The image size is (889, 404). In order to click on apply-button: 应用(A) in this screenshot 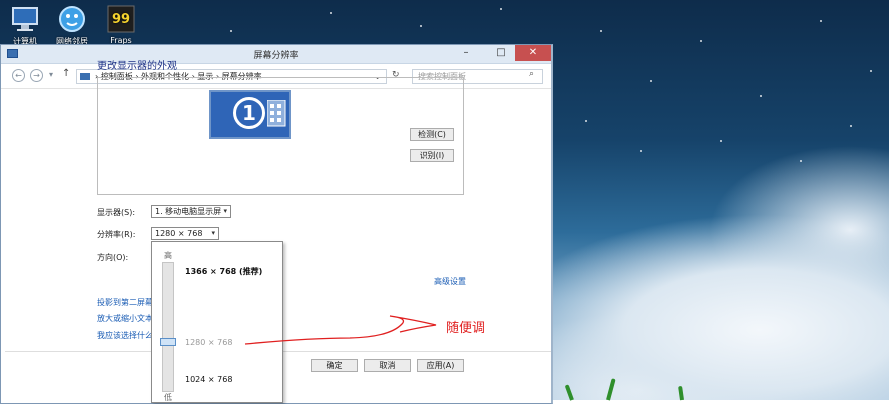, I will do `click(440, 365)`.